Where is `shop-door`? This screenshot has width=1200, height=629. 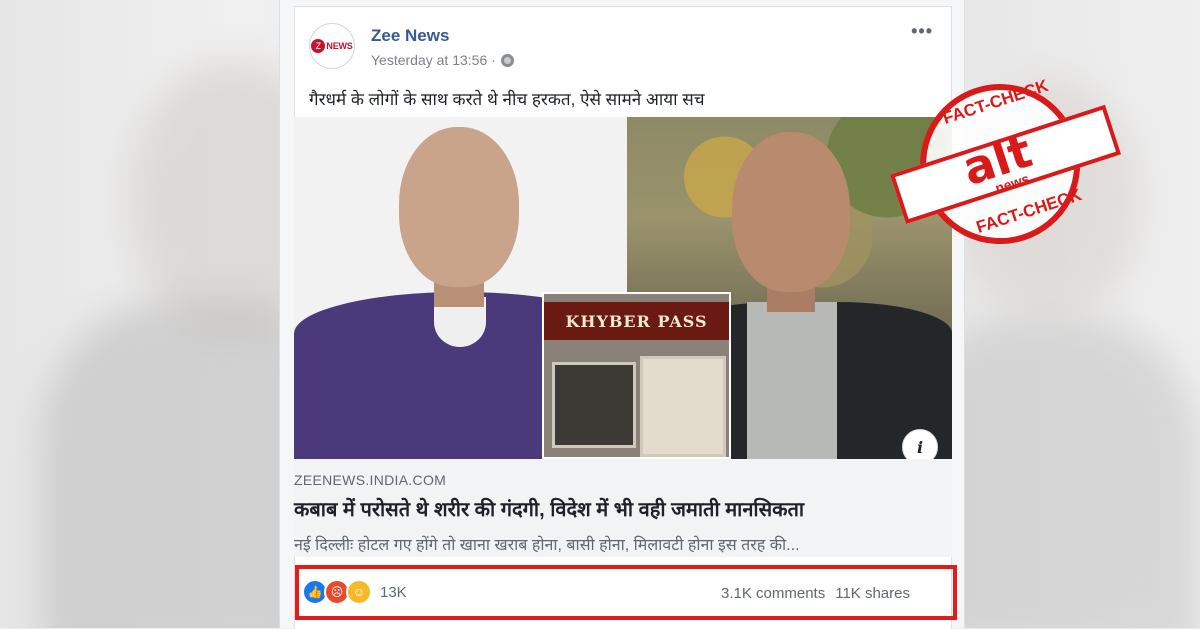 shop-door is located at coordinates (683, 406).